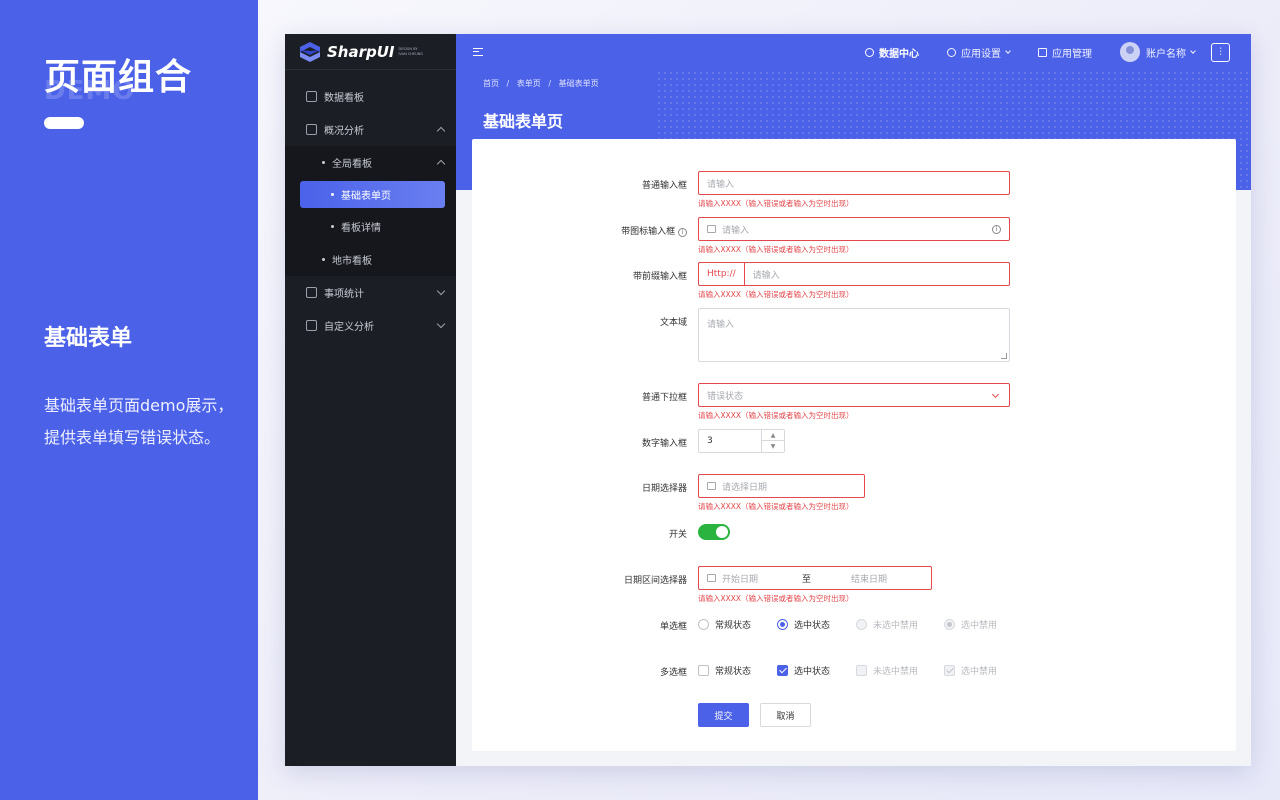 The image size is (1280, 800). I want to click on icon-input: 请输入 i, so click(854, 229).